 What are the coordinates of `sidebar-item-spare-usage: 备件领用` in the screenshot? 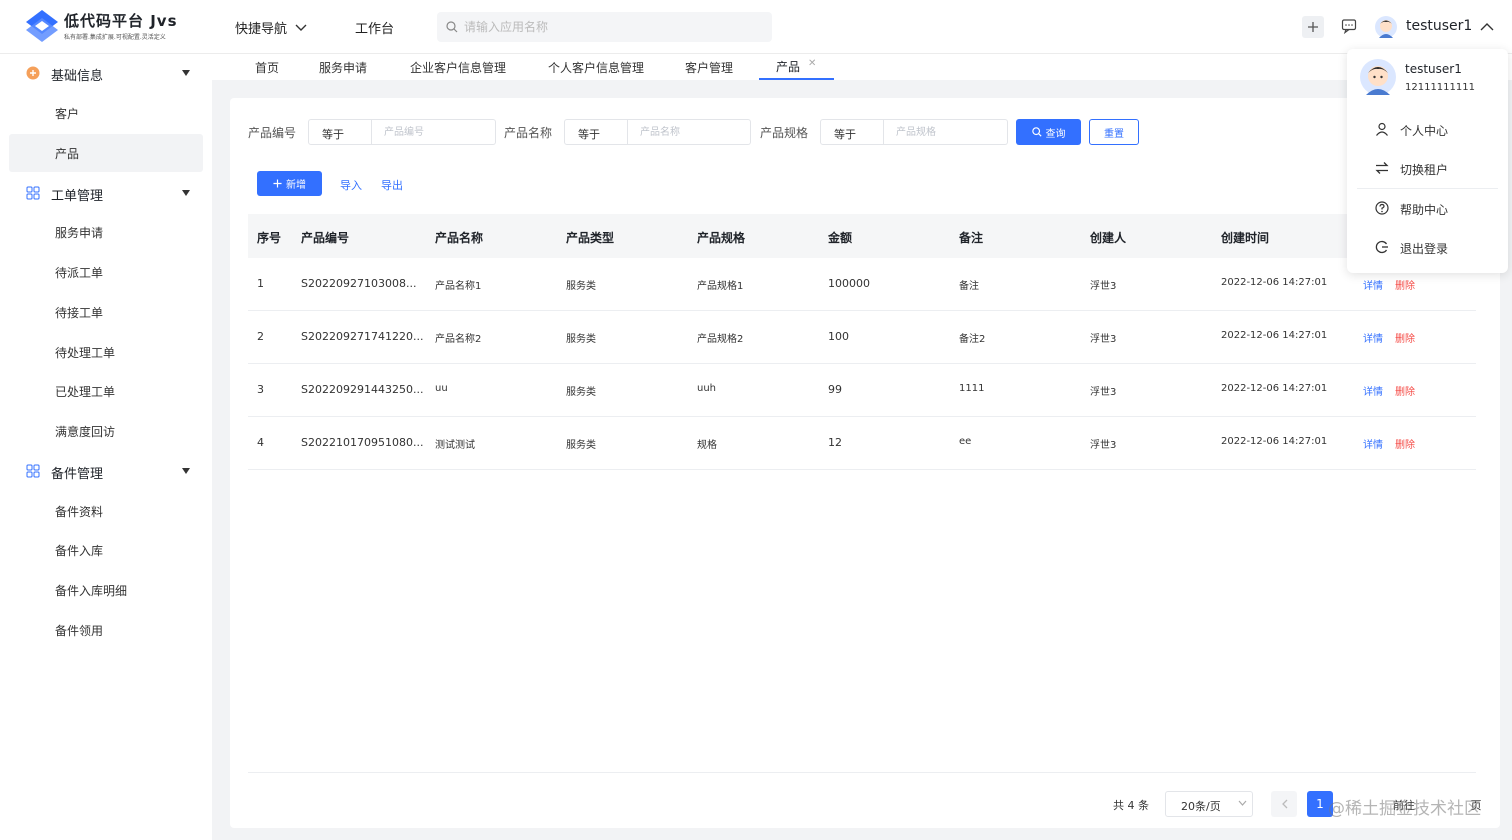 It's located at (106, 630).